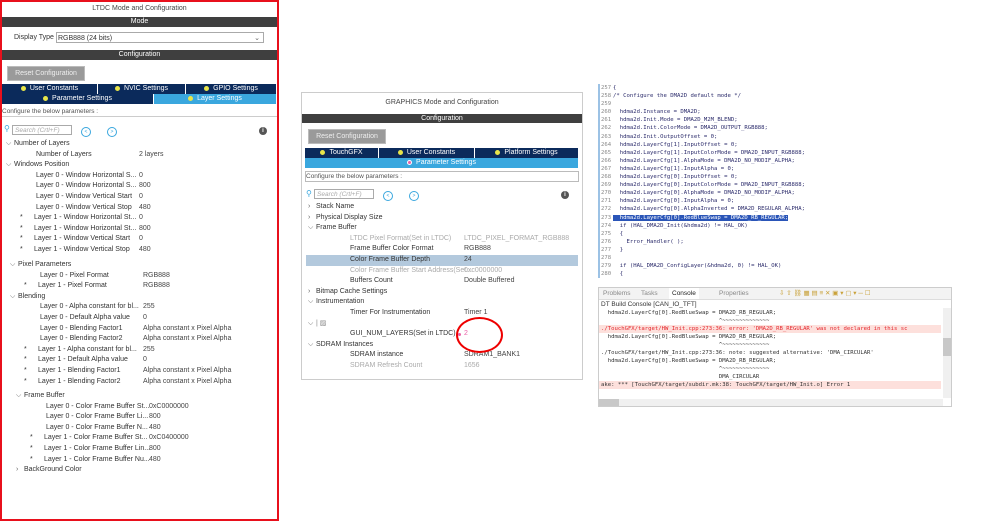 The width and height of the screenshot is (999, 521). Describe the element at coordinates (442, 334) in the screenshot. I see `tree-row: GUI_NUM_LAYERS(Set in LTDC) 2` at that location.